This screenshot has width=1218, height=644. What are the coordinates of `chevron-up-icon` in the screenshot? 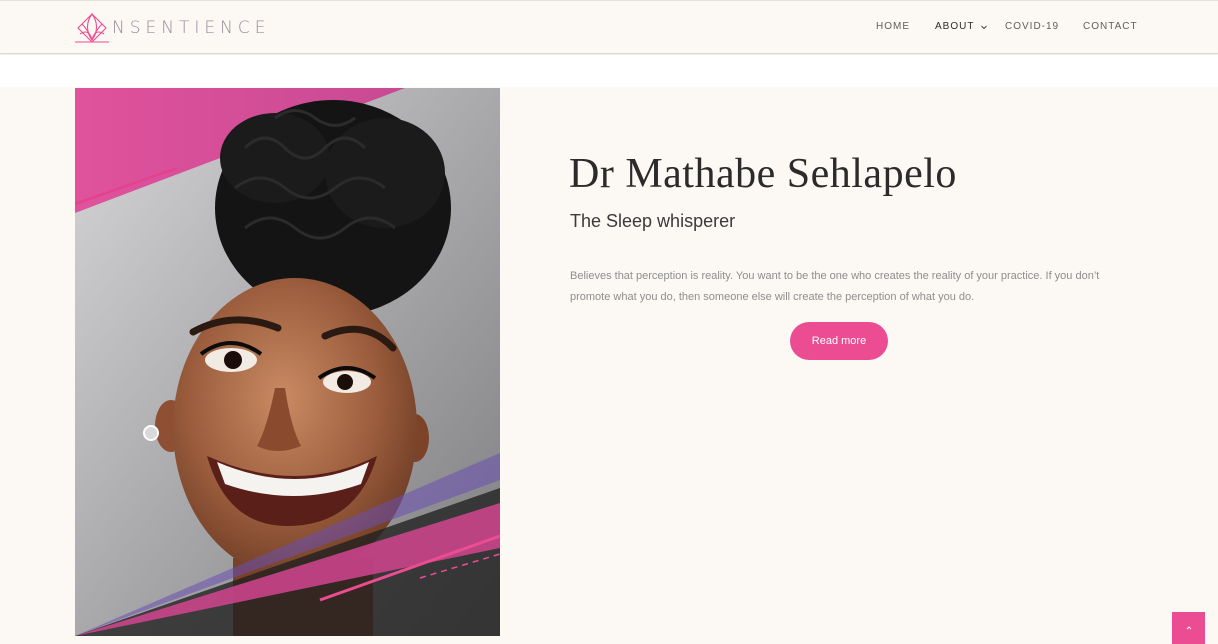 It's located at (1188, 628).